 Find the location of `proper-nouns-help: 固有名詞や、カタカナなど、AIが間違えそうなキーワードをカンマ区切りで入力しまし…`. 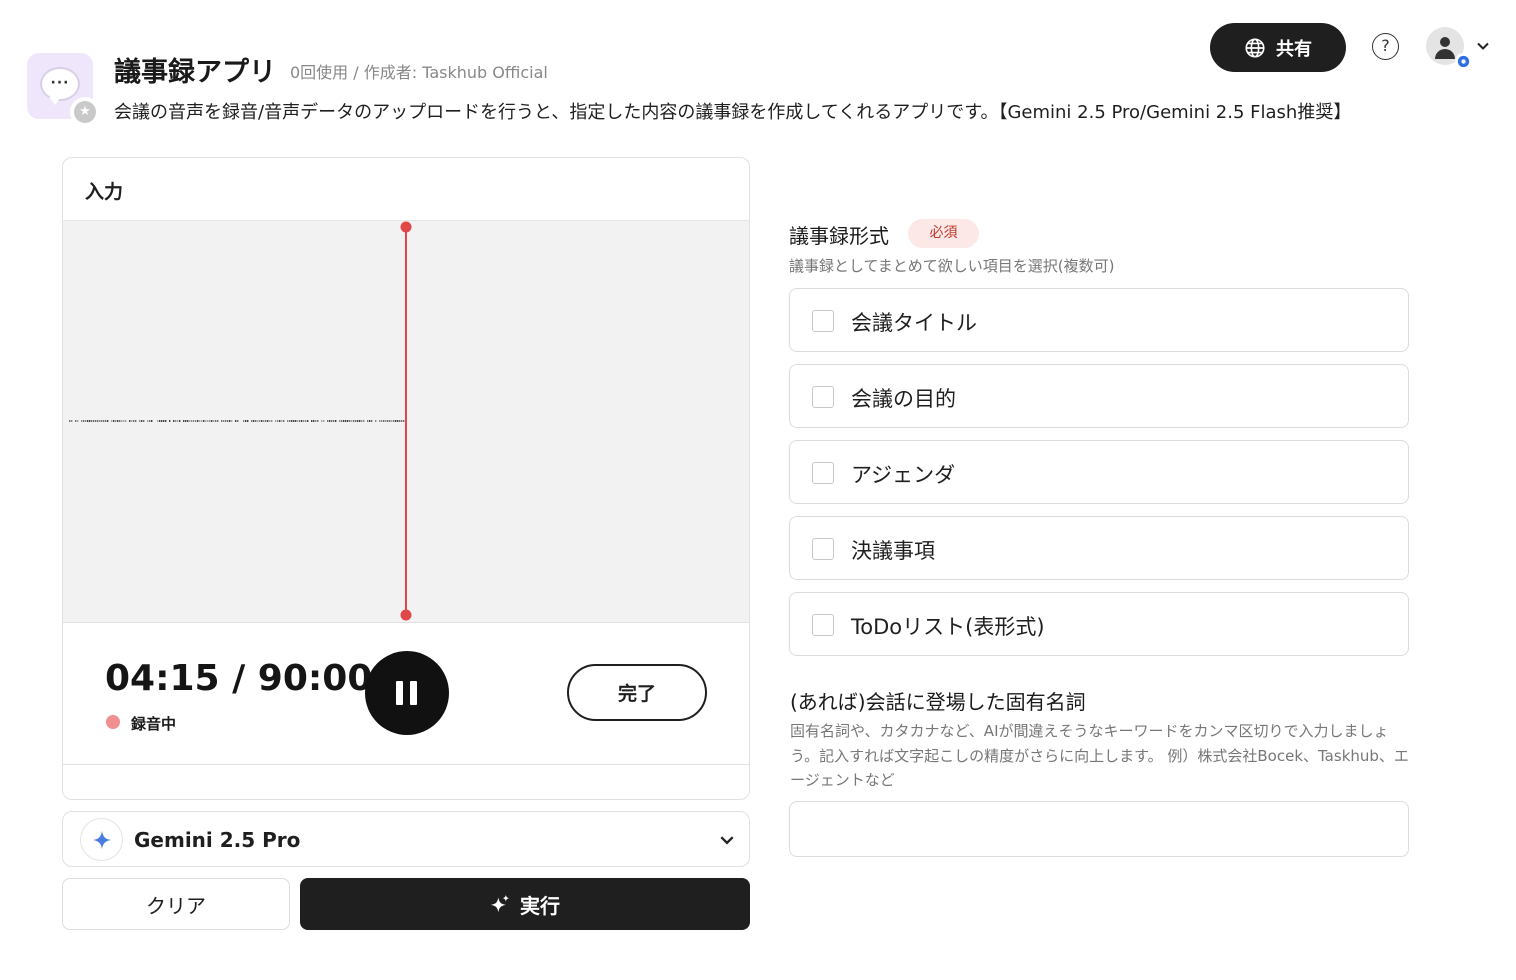

proper-nouns-help: 固有名詞や、カタカナなど、AIが間違えそうなキーワードをカンマ区切りで入力しまし… is located at coordinates (1099, 755).